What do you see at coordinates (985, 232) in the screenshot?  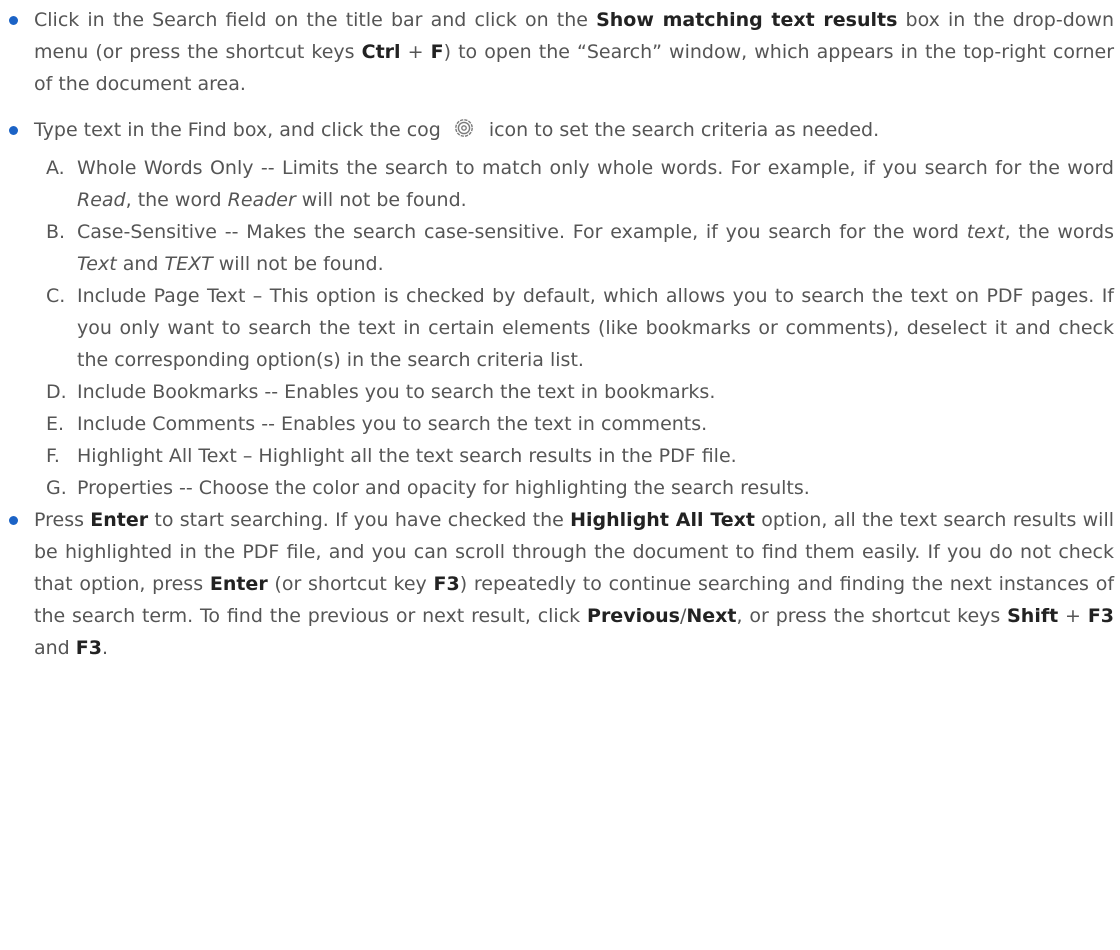 I see `example-word: text` at bounding box center [985, 232].